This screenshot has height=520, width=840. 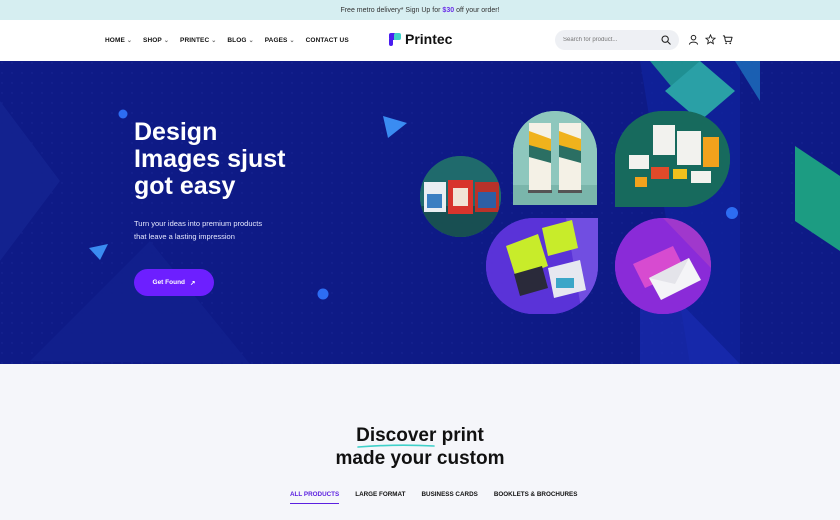 What do you see at coordinates (169, 282) in the screenshot?
I see `get-found-label: Get Found` at bounding box center [169, 282].